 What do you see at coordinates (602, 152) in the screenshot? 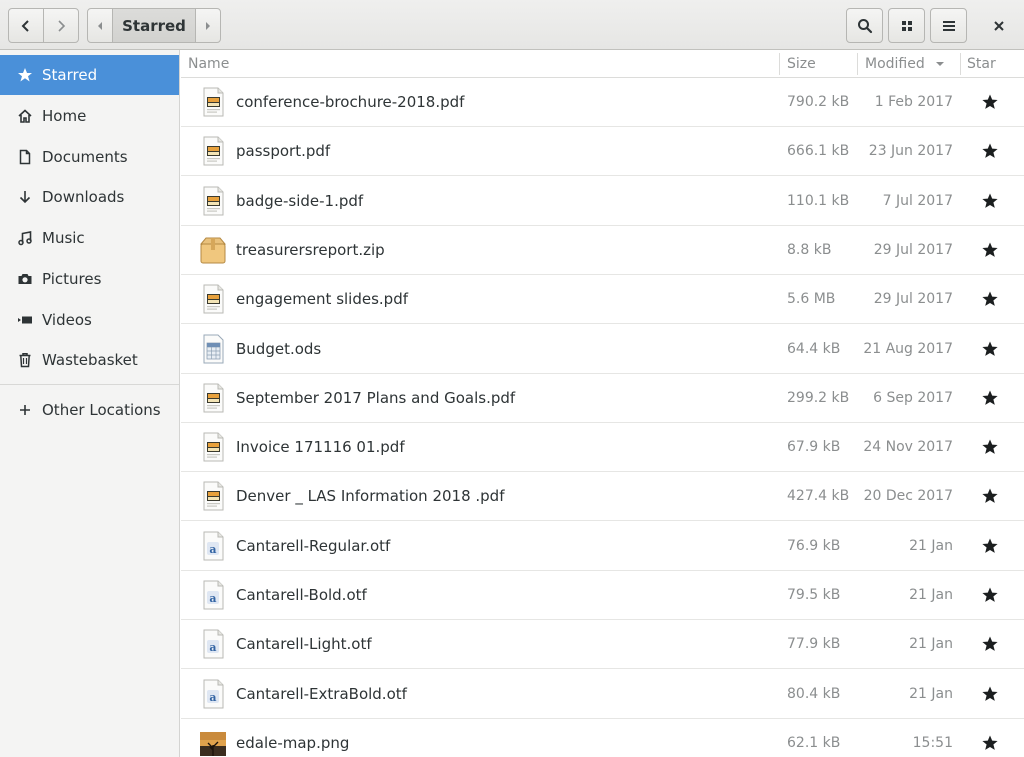
I see `file-row: passport.pdf 666.1 kB 23 Jun 2017` at bounding box center [602, 152].